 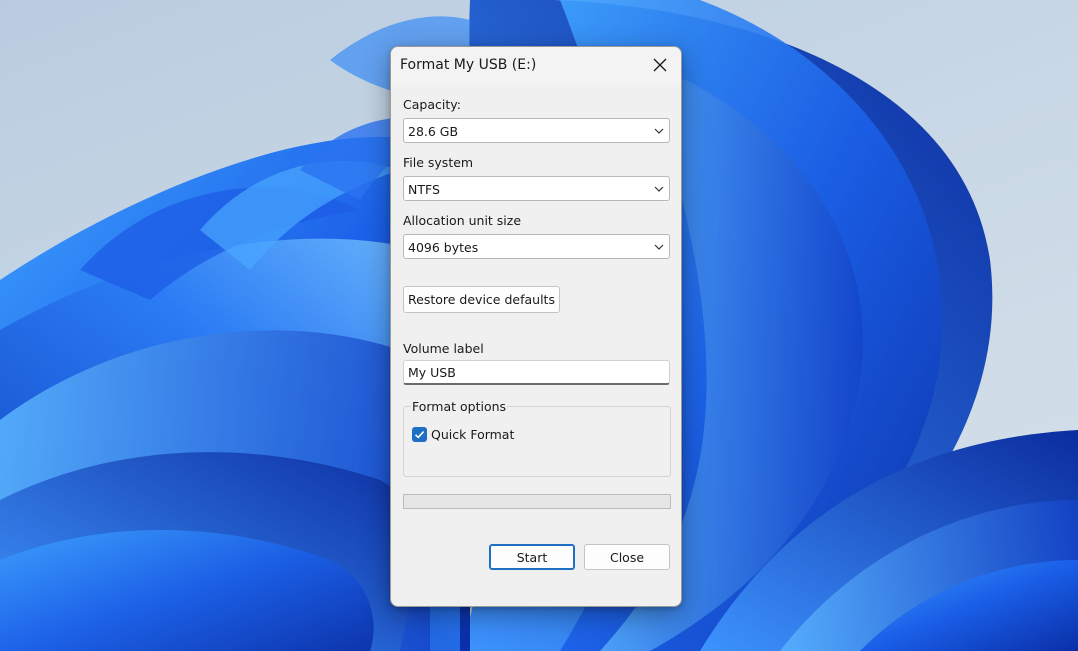 What do you see at coordinates (462, 220) in the screenshot?
I see `allocation-unit-size-label: Allocation unit size` at bounding box center [462, 220].